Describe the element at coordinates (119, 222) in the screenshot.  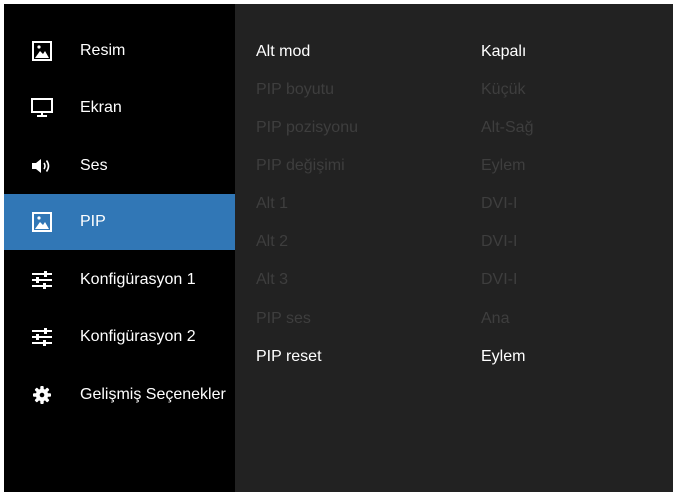
I see `sidebar-item-pip: PIP` at that location.